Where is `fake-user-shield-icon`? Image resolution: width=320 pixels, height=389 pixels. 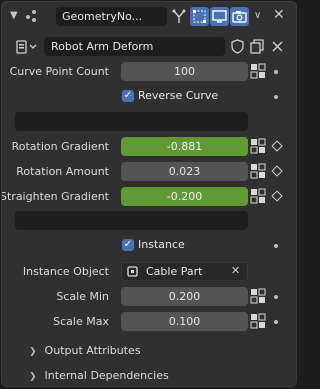
fake-user-shield-icon is located at coordinates (237, 46).